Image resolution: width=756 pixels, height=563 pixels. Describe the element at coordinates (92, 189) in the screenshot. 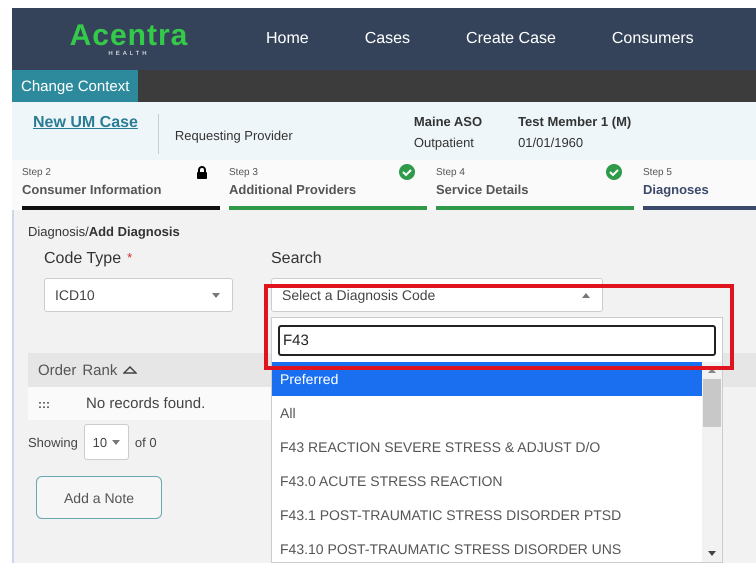

I see `step-title: Consumer Information` at that location.